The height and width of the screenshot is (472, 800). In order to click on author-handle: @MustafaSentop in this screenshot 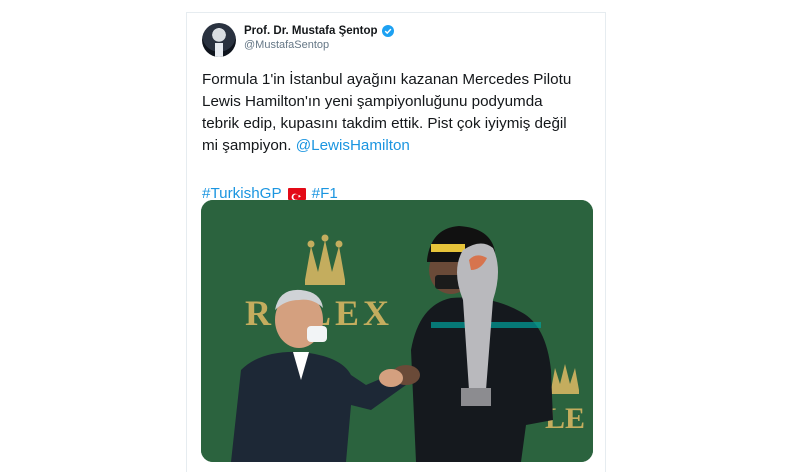, I will do `click(319, 45)`.